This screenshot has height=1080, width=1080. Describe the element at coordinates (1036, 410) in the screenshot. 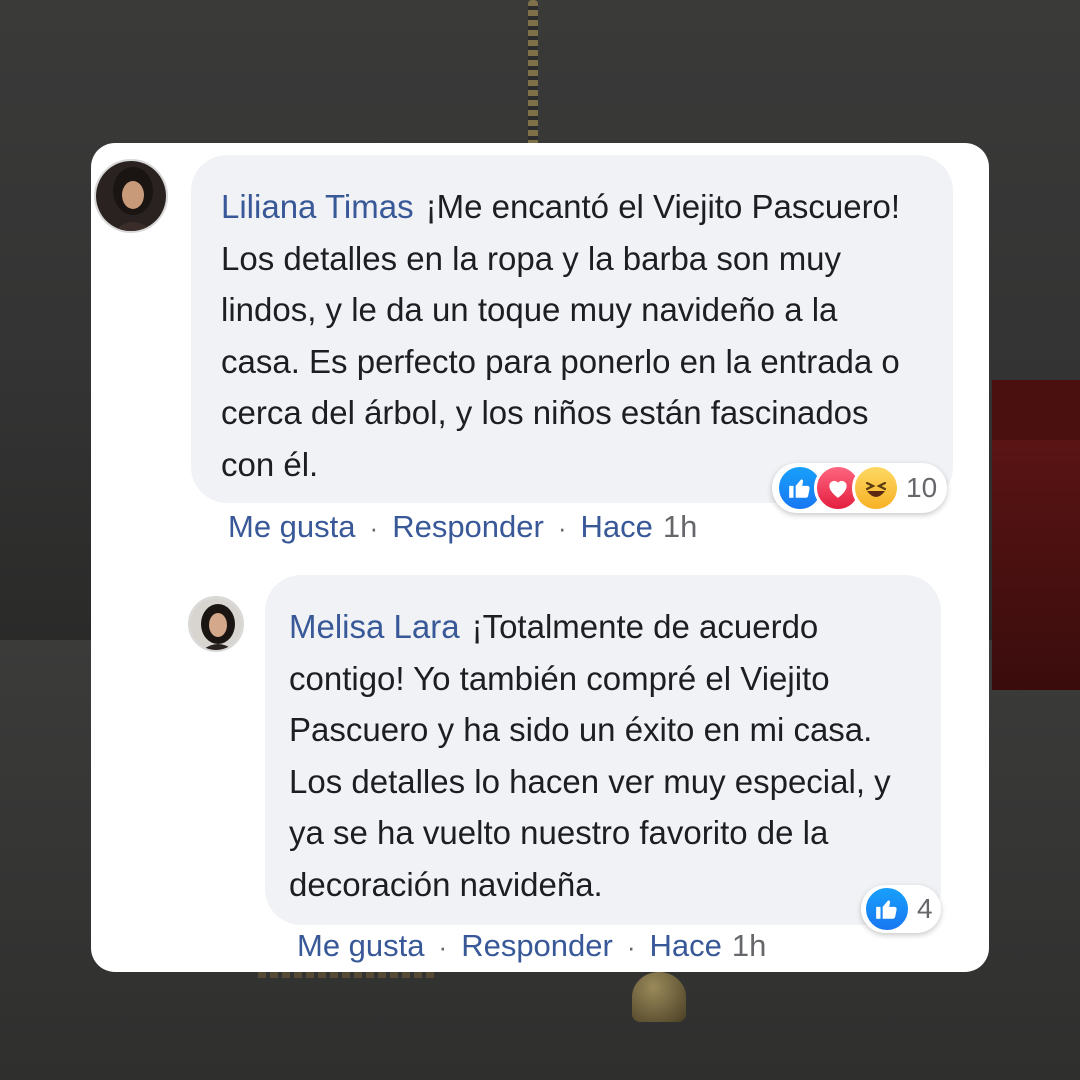

I see `background-gift-box-top` at that location.